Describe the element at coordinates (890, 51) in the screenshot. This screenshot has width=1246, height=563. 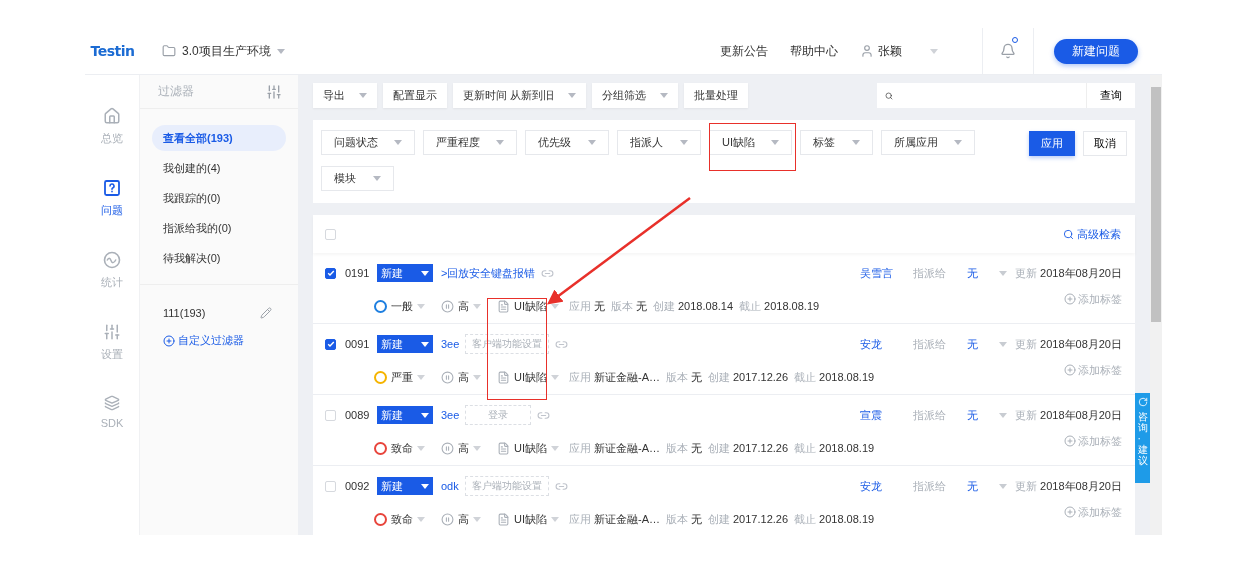
I see `user-name: 张颖` at that location.